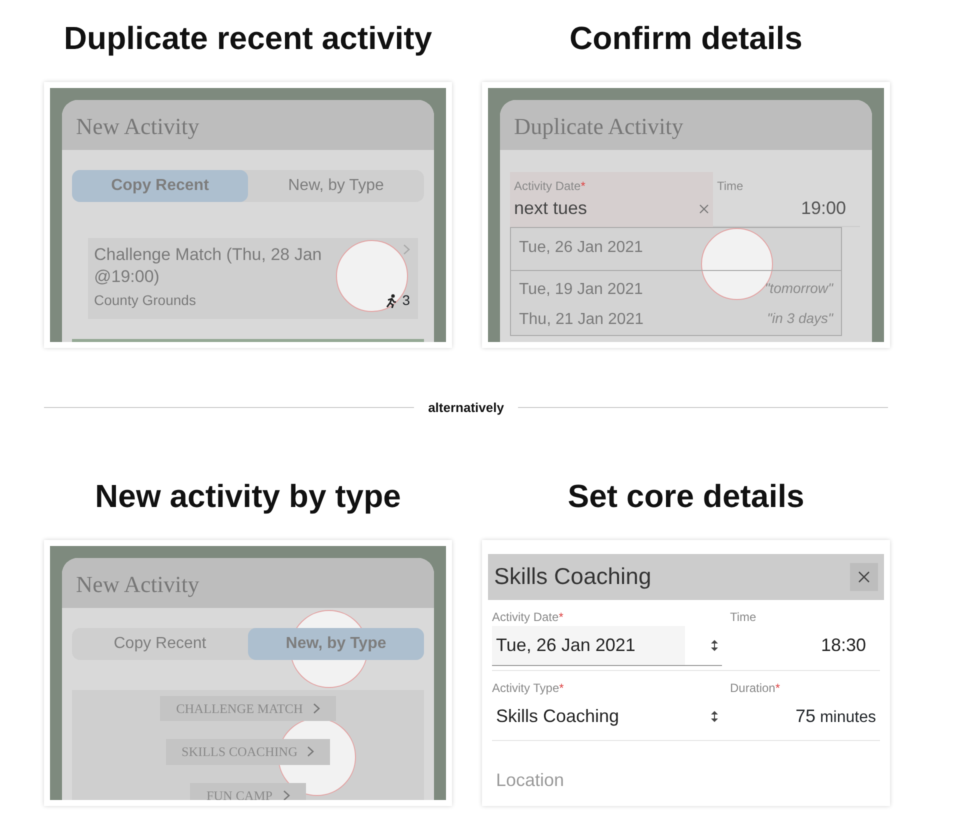 The width and height of the screenshot is (961, 829). I want to click on section-heading: New activity by type, so click(248, 496).